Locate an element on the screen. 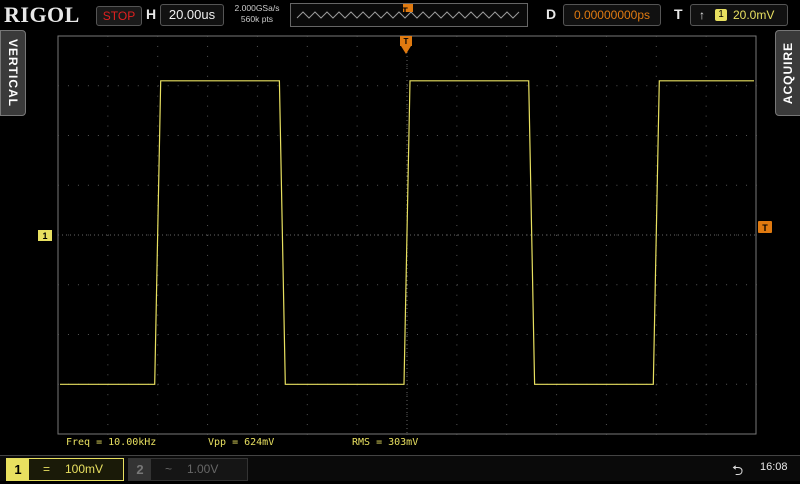 The width and height of the screenshot is (800, 484). ch1-settings: 1 = 100mV is located at coordinates (65, 469).